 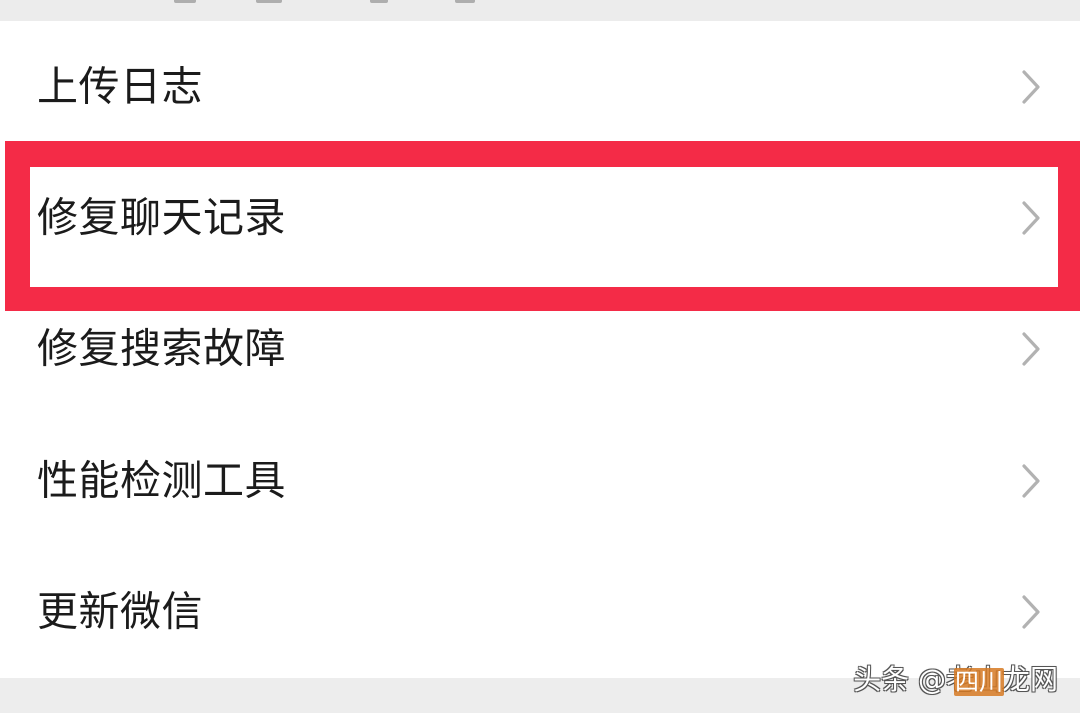 I want to click on top-section-divider, so click(x=540, y=10).